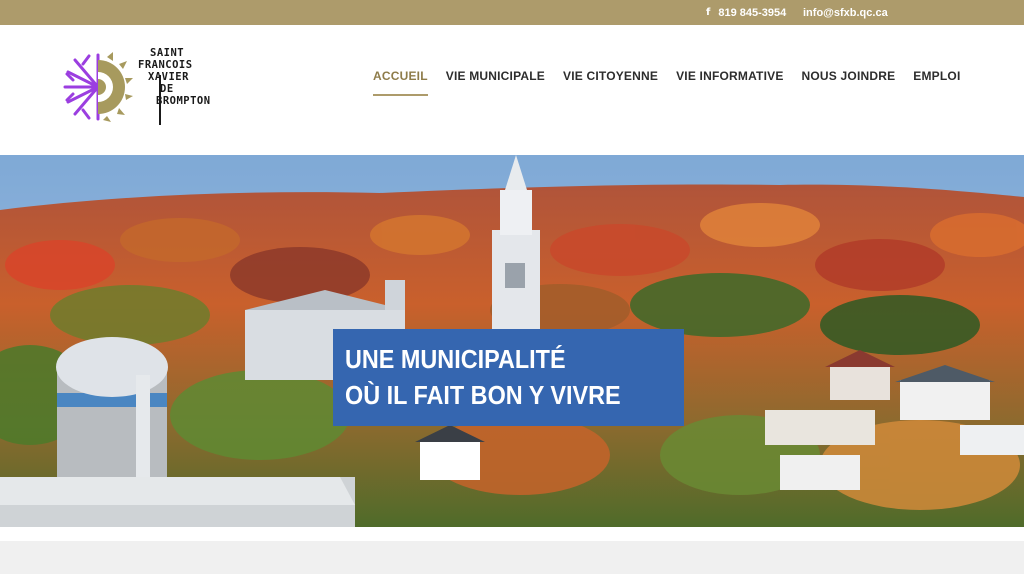 This screenshot has width=1024, height=574. Describe the element at coordinates (165, 65) in the screenshot. I see `logo-line-2: FRANCOIS` at that location.